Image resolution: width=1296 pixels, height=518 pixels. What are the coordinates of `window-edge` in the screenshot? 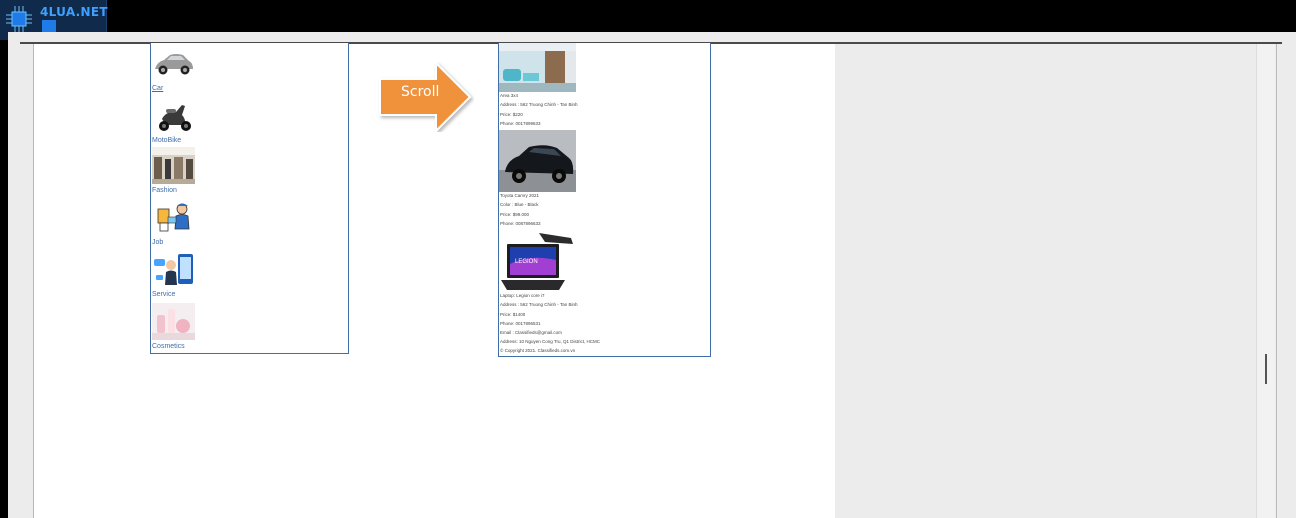 It's located at (1276, 281).